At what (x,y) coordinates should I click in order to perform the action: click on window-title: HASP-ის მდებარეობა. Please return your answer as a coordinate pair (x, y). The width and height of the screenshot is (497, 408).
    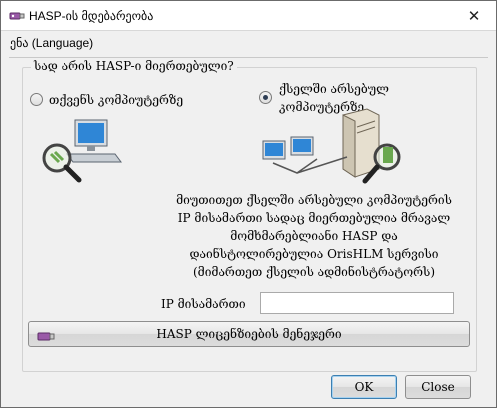
    Looking at the image, I should click on (91, 16).